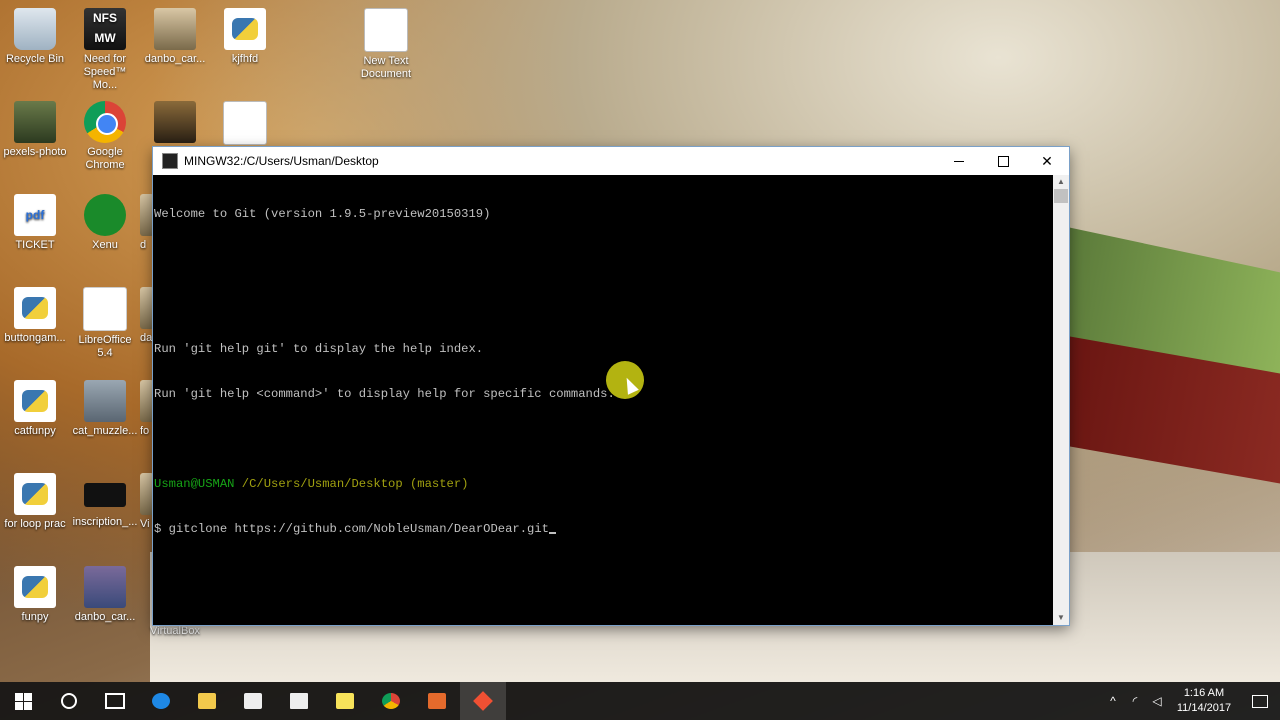 This screenshot has width=1280, height=720. I want to click on desktop-icon-funpy: funpy, so click(35, 595).